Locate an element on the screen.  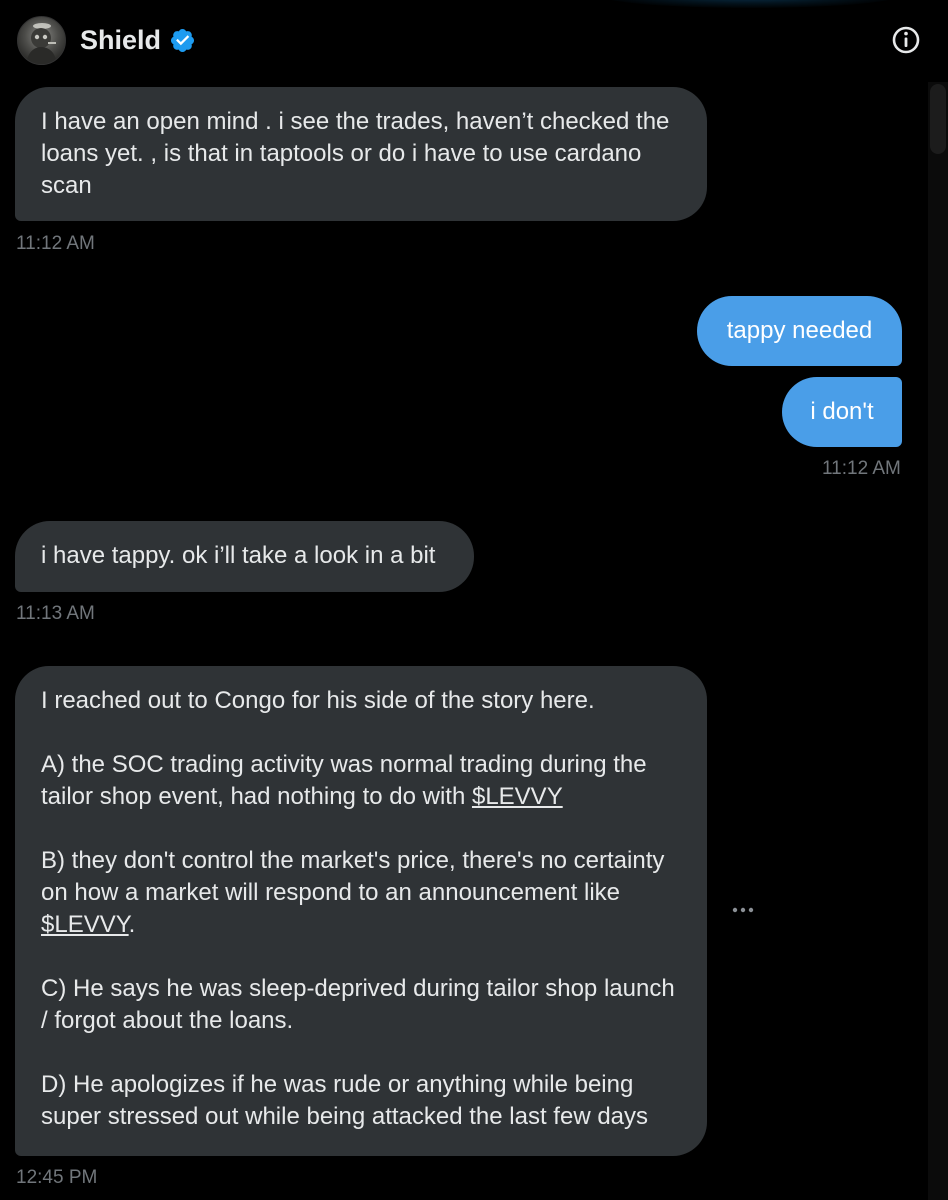
verified-badge-icon is located at coordinates (182, 40).